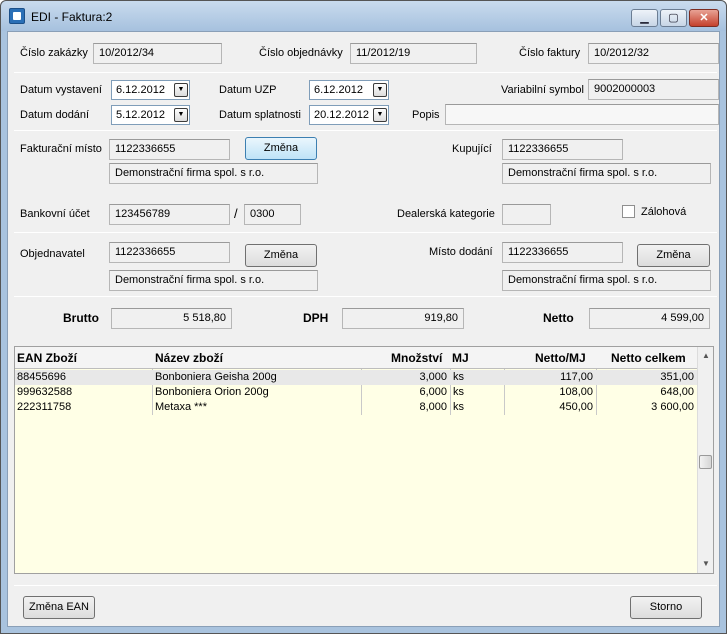 The width and height of the screenshot is (727, 634). What do you see at coordinates (433, 407) in the screenshot?
I see `row-qty: 8,000` at bounding box center [433, 407].